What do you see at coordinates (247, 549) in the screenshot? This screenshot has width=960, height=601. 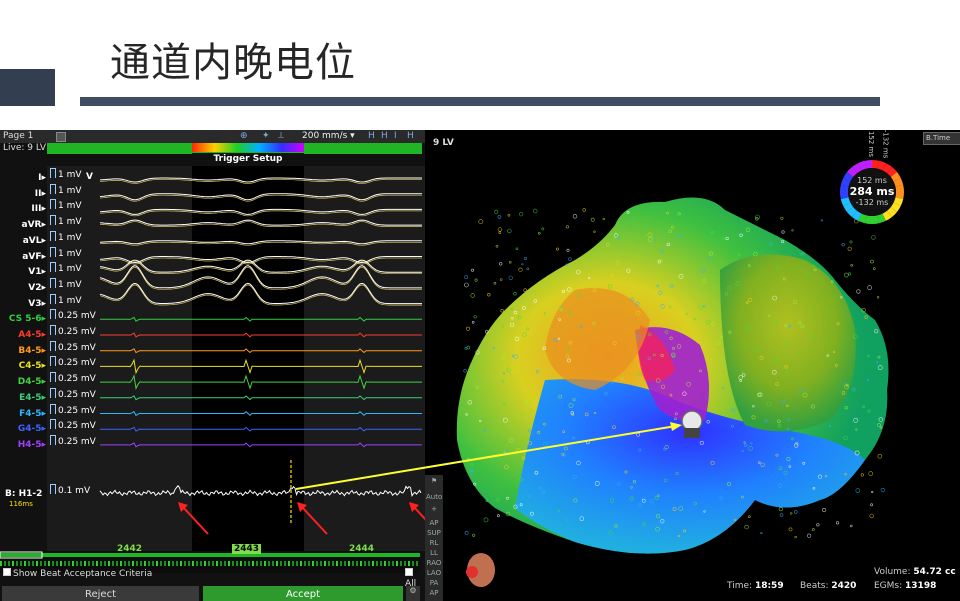 I see `beat-number-selected: 2443` at bounding box center [247, 549].